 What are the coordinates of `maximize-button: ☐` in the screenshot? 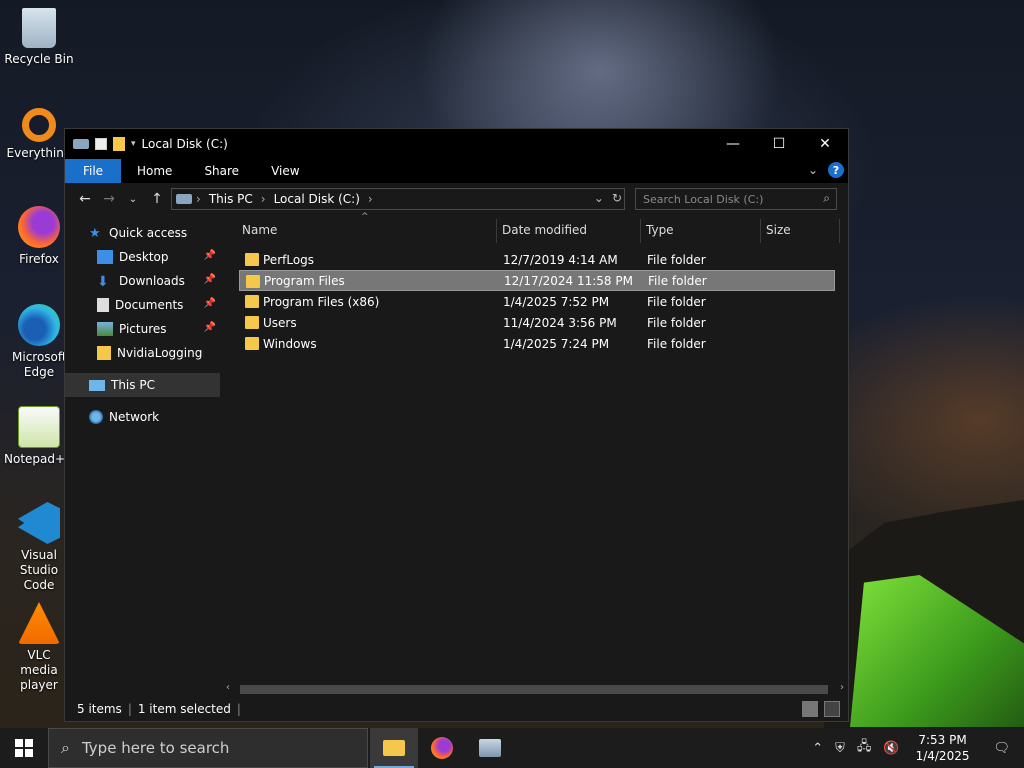 It's located at (779, 144).